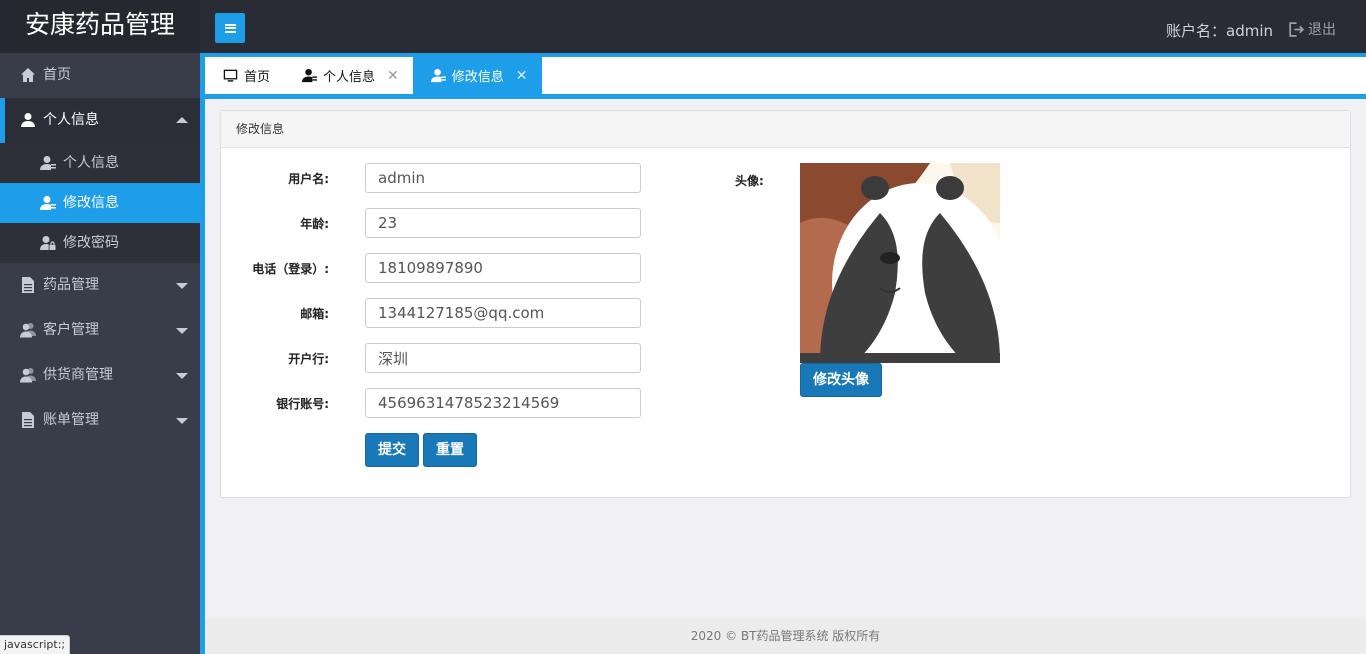 The height and width of the screenshot is (654, 1366). What do you see at coordinates (28, 120) in the screenshot?
I see `user-icon` at bounding box center [28, 120].